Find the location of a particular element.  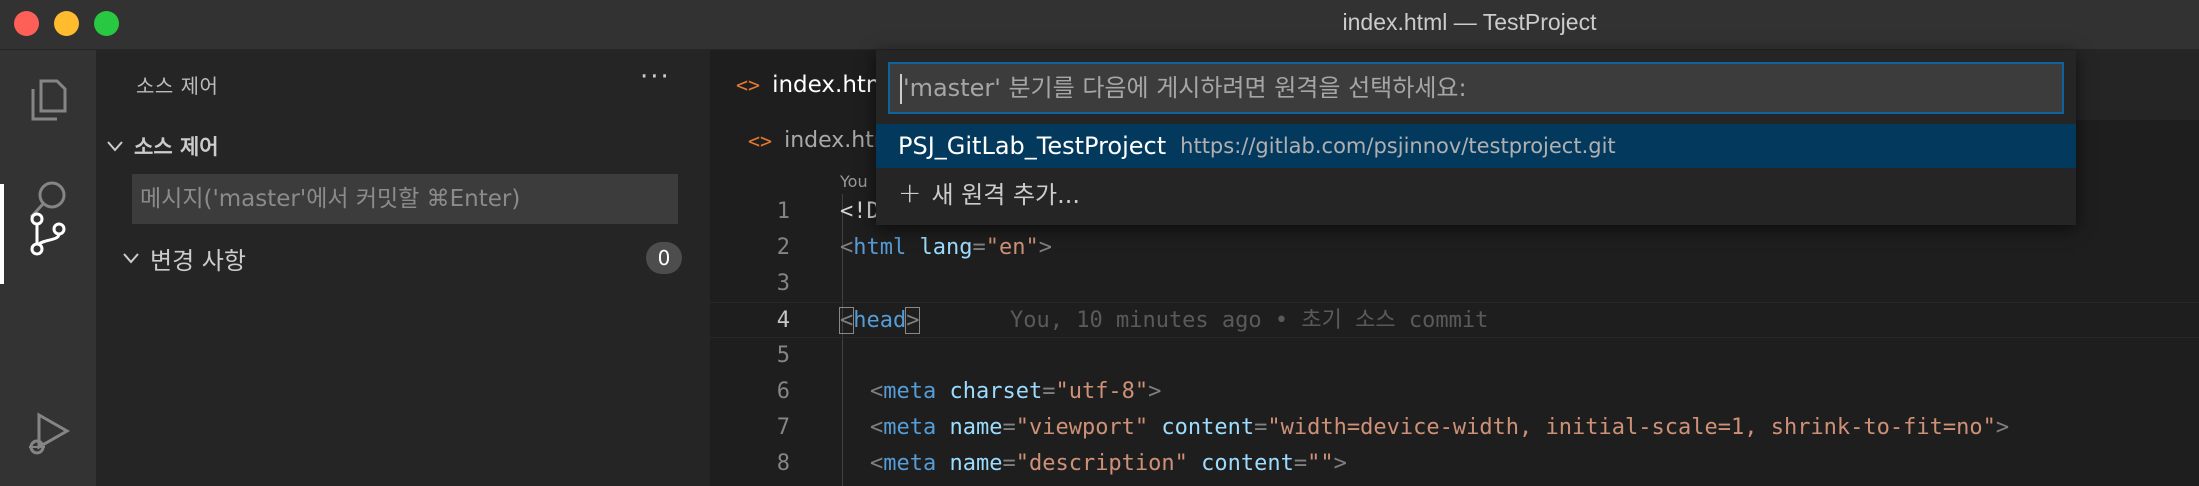

explorer-activity is located at coordinates (48, 100).